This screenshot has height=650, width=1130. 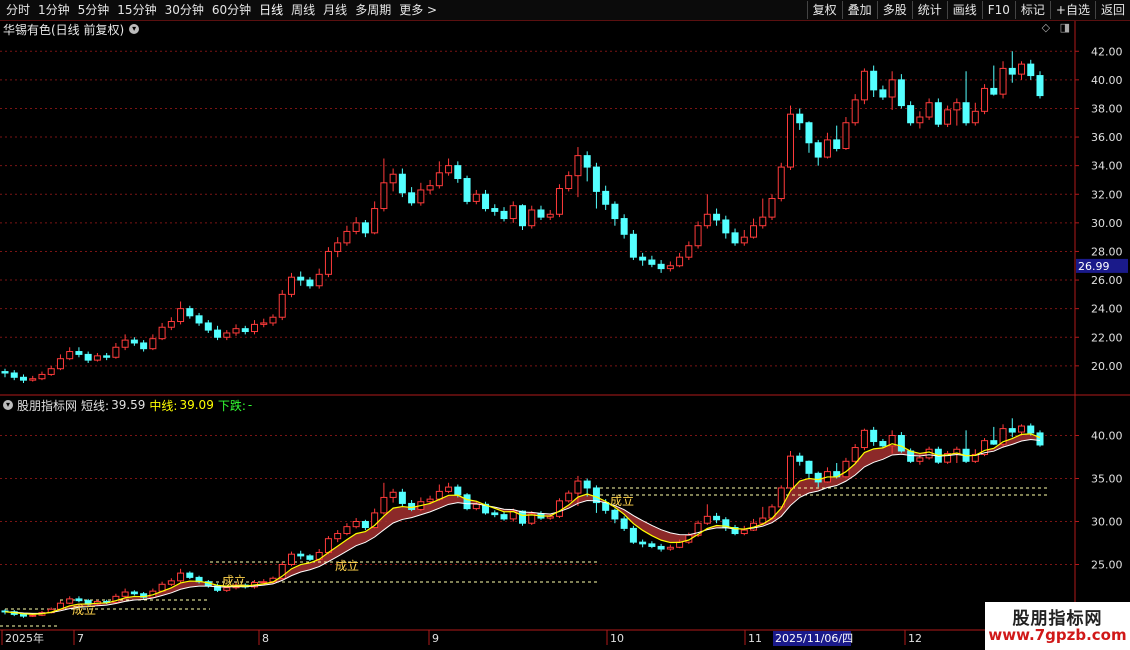 I want to click on date-label: 9, so click(x=435, y=638).